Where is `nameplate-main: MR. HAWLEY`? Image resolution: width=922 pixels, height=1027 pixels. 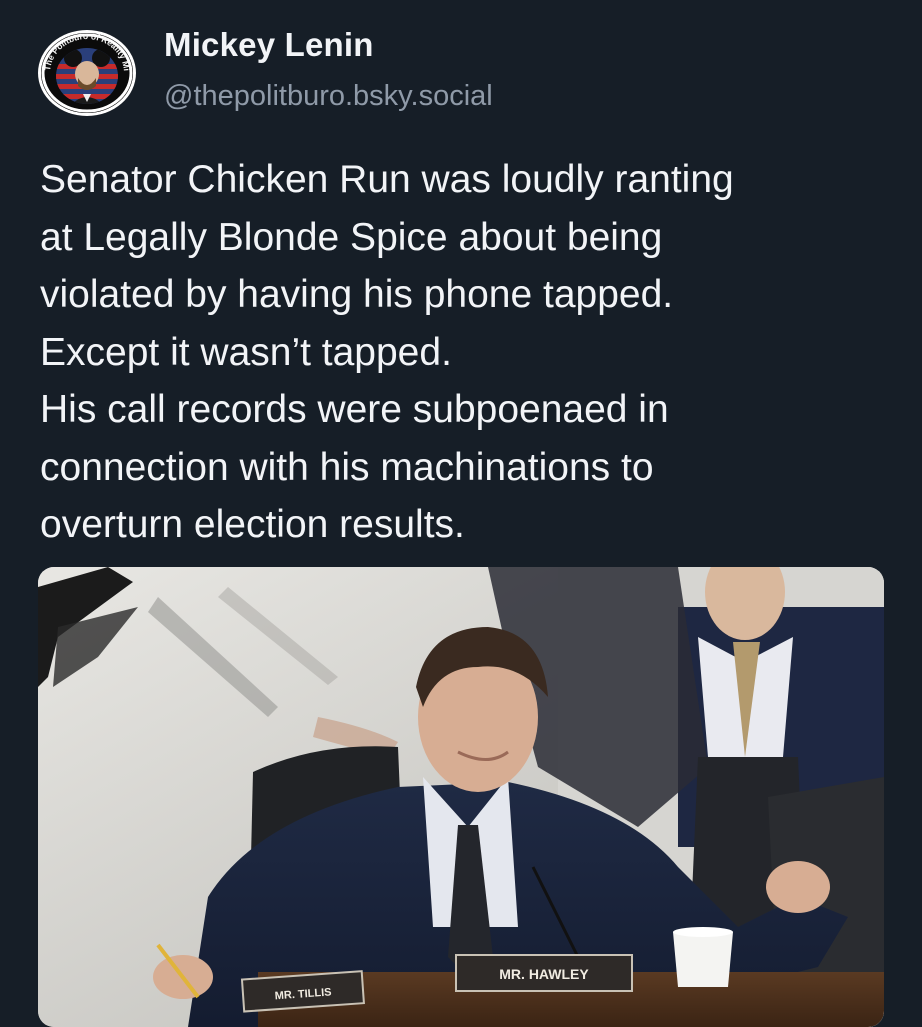 nameplate-main: MR. HAWLEY is located at coordinates (544, 973).